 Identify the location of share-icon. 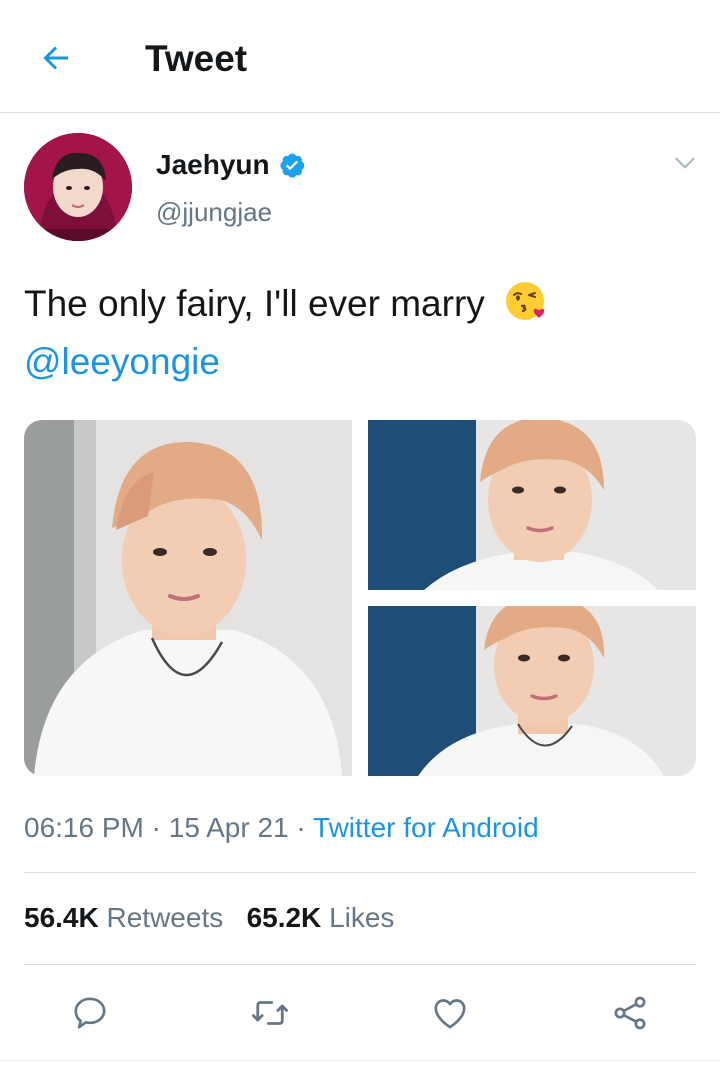
(630, 1013).